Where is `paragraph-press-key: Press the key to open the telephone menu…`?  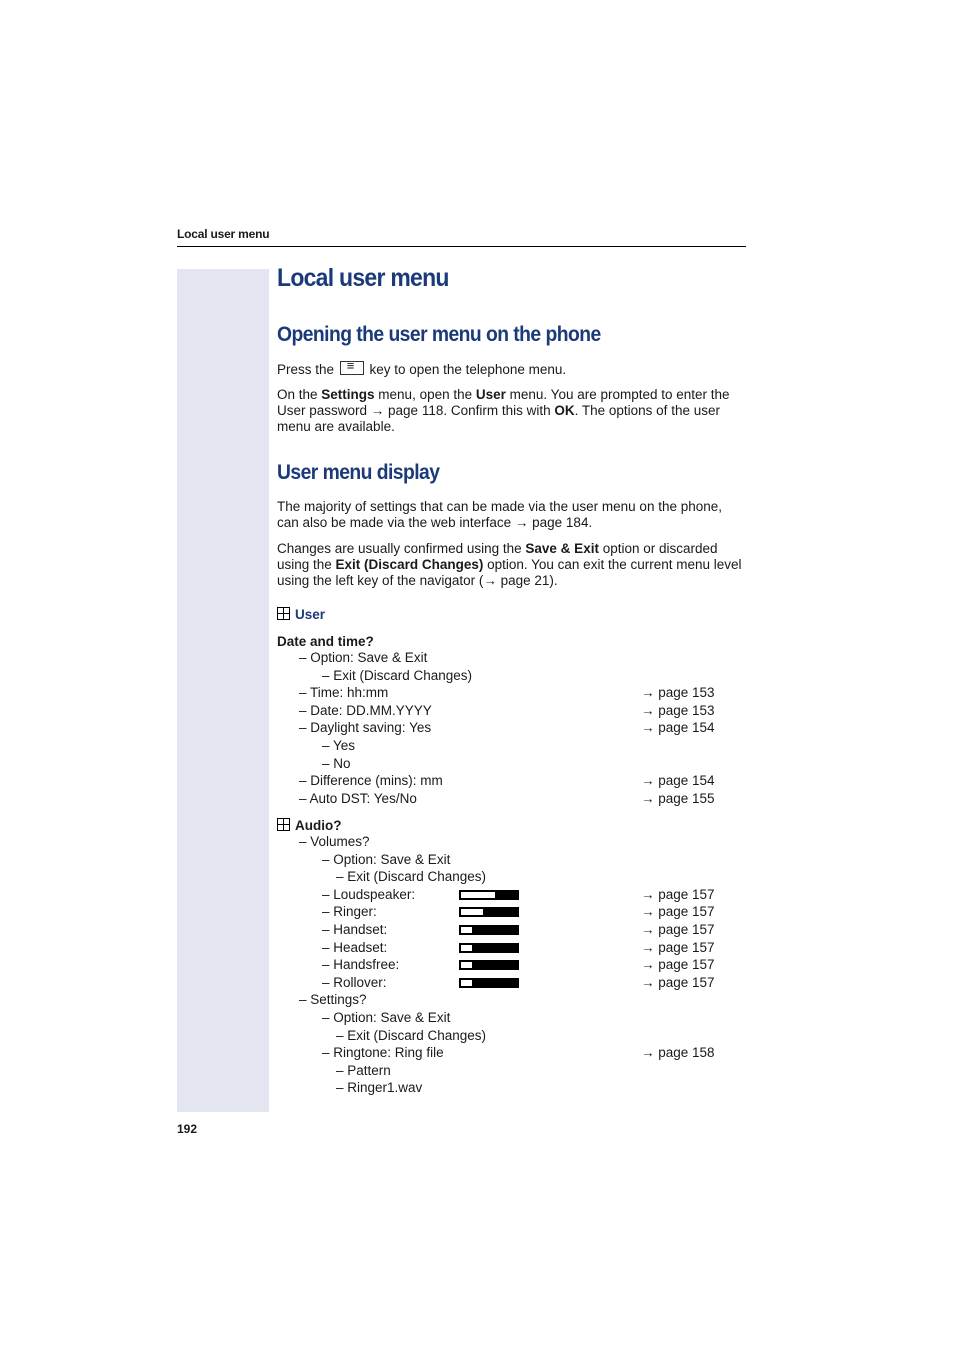 paragraph-press-key: Press the key to open the telephone menu… is located at coordinates (422, 368).